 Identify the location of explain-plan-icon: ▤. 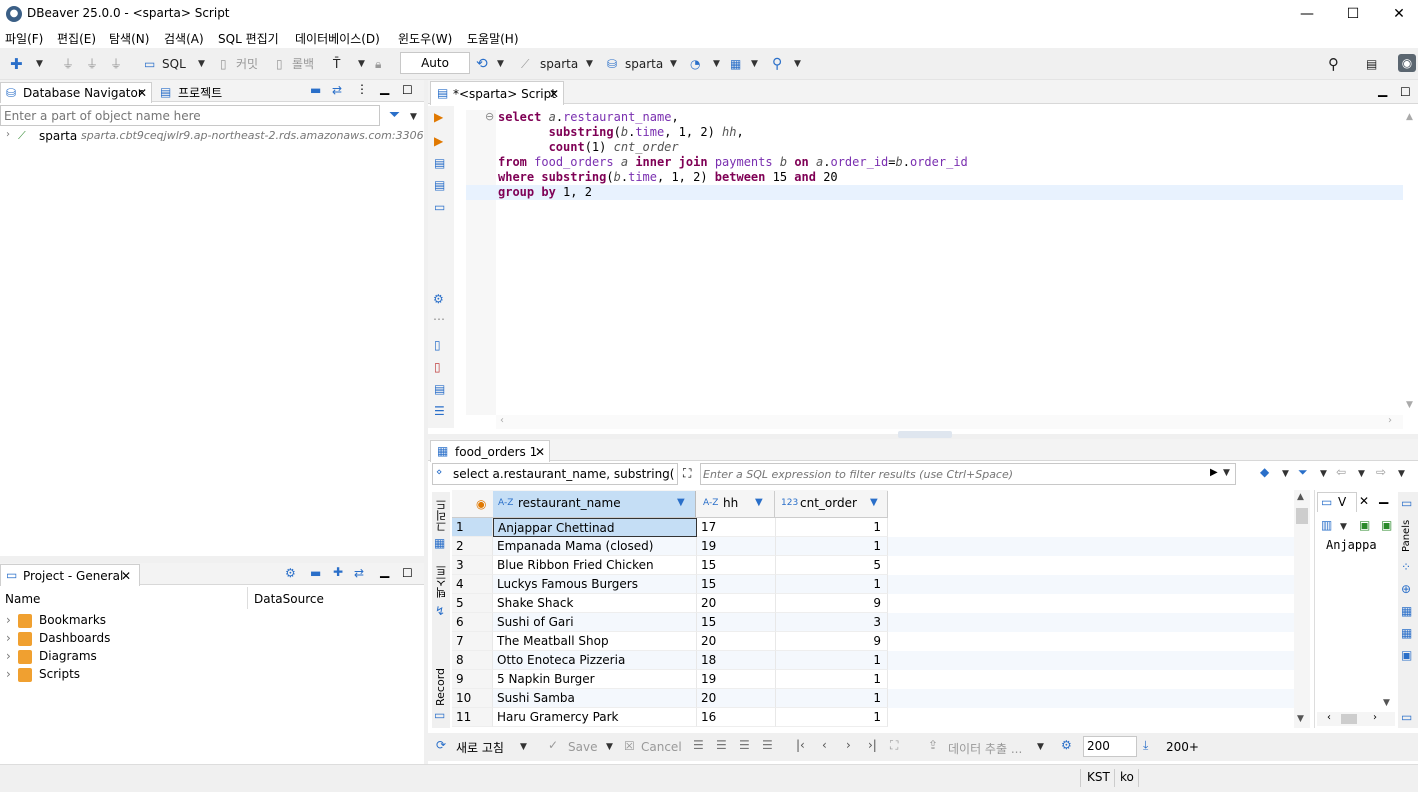
(439, 185).